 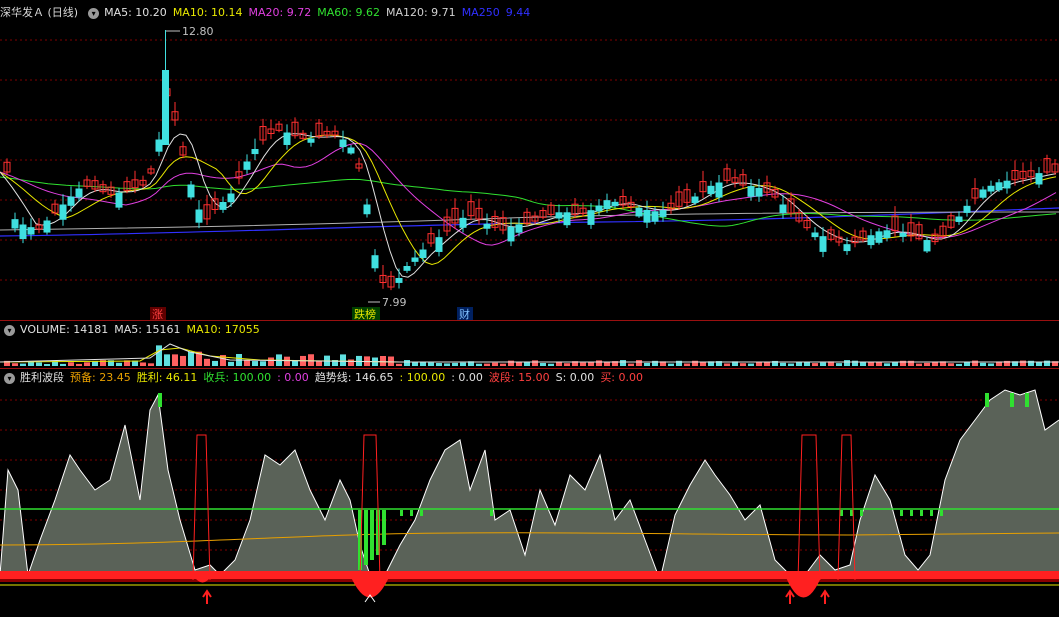 What do you see at coordinates (519, 377) in the screenshot?
I see `indicator-boduan: 波段: 15.00` at bounding box center [519, 377].